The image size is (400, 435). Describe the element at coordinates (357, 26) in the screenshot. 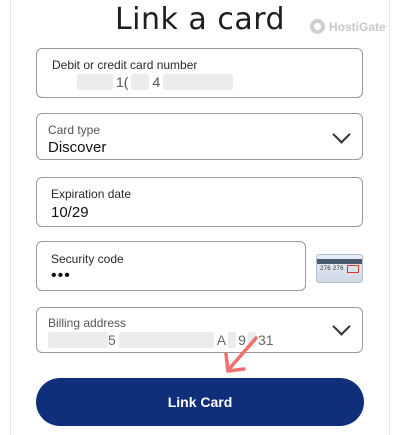

I see `watermark-text: HostiGate` at that location.